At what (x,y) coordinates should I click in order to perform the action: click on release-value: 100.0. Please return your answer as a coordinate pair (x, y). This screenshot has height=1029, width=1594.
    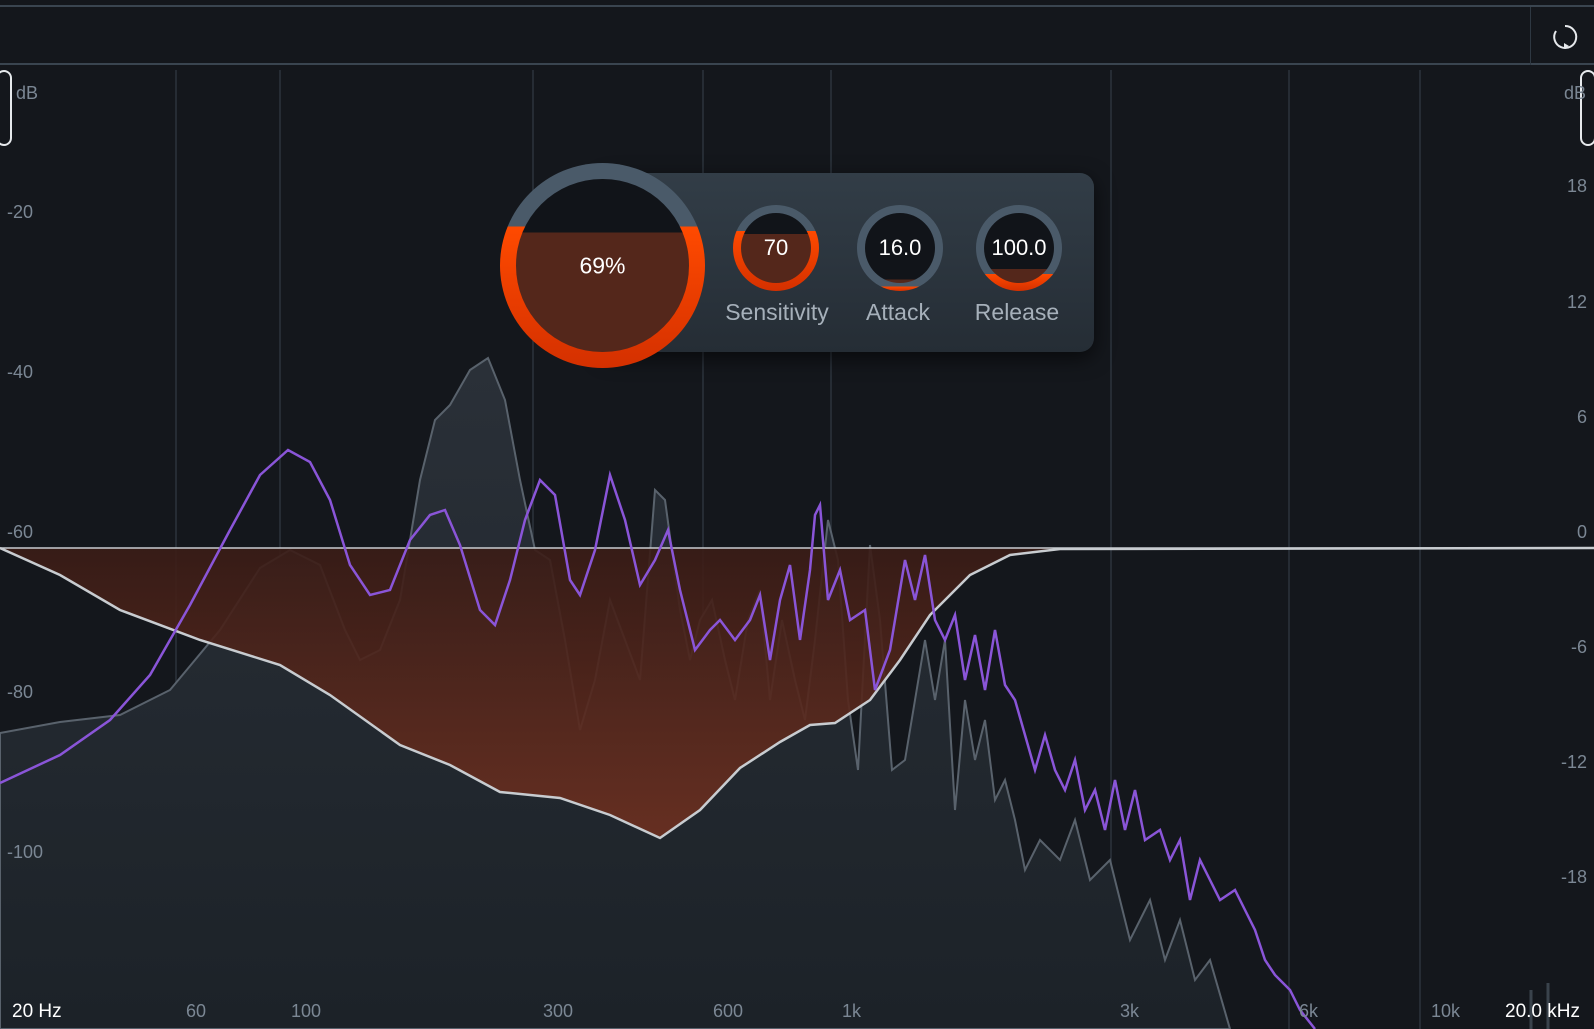
    Looking at the image, I should click on (1019, 247).